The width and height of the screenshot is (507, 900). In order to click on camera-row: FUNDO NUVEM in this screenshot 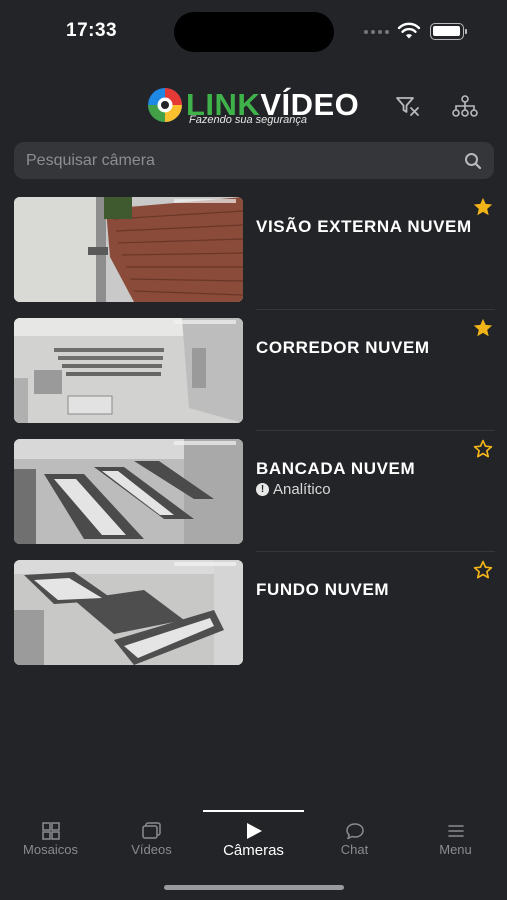, I will do `click(253, 612)`.